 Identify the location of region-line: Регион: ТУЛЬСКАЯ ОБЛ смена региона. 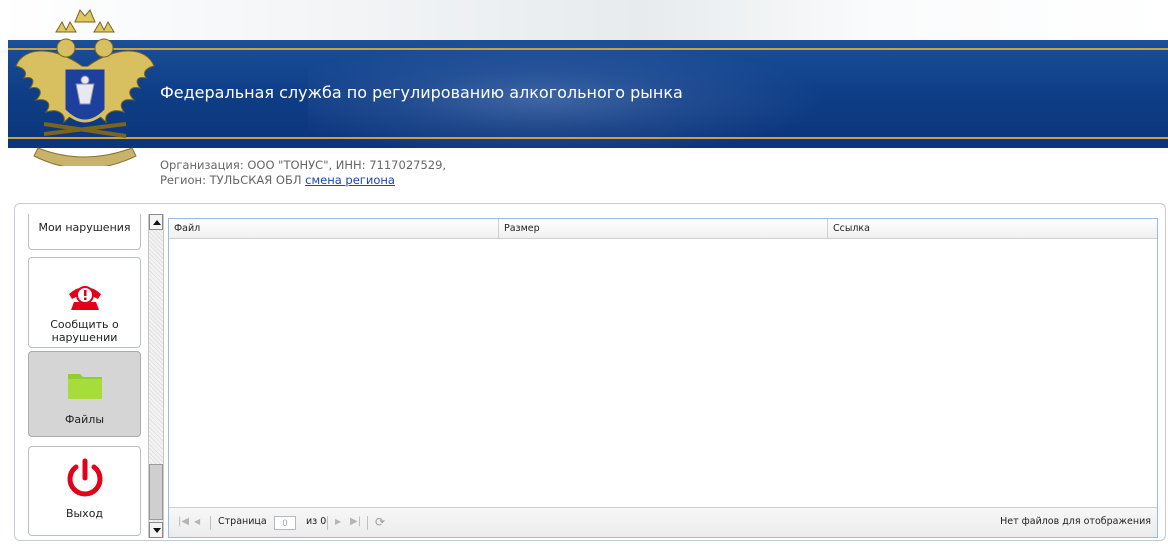
(303, 180).